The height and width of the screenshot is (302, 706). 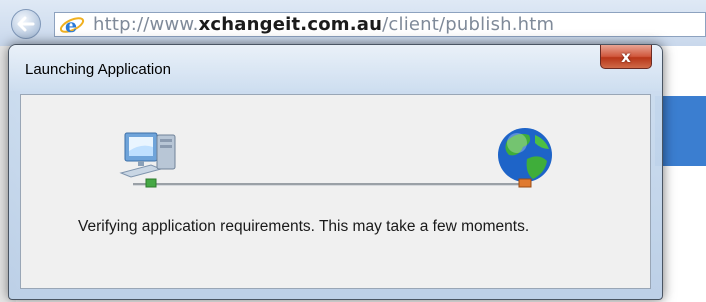 What do you see at coordinates (98, 69) in the screenshot?
I see `dialog-title: Launching Application` at bounding box center [98, 69].